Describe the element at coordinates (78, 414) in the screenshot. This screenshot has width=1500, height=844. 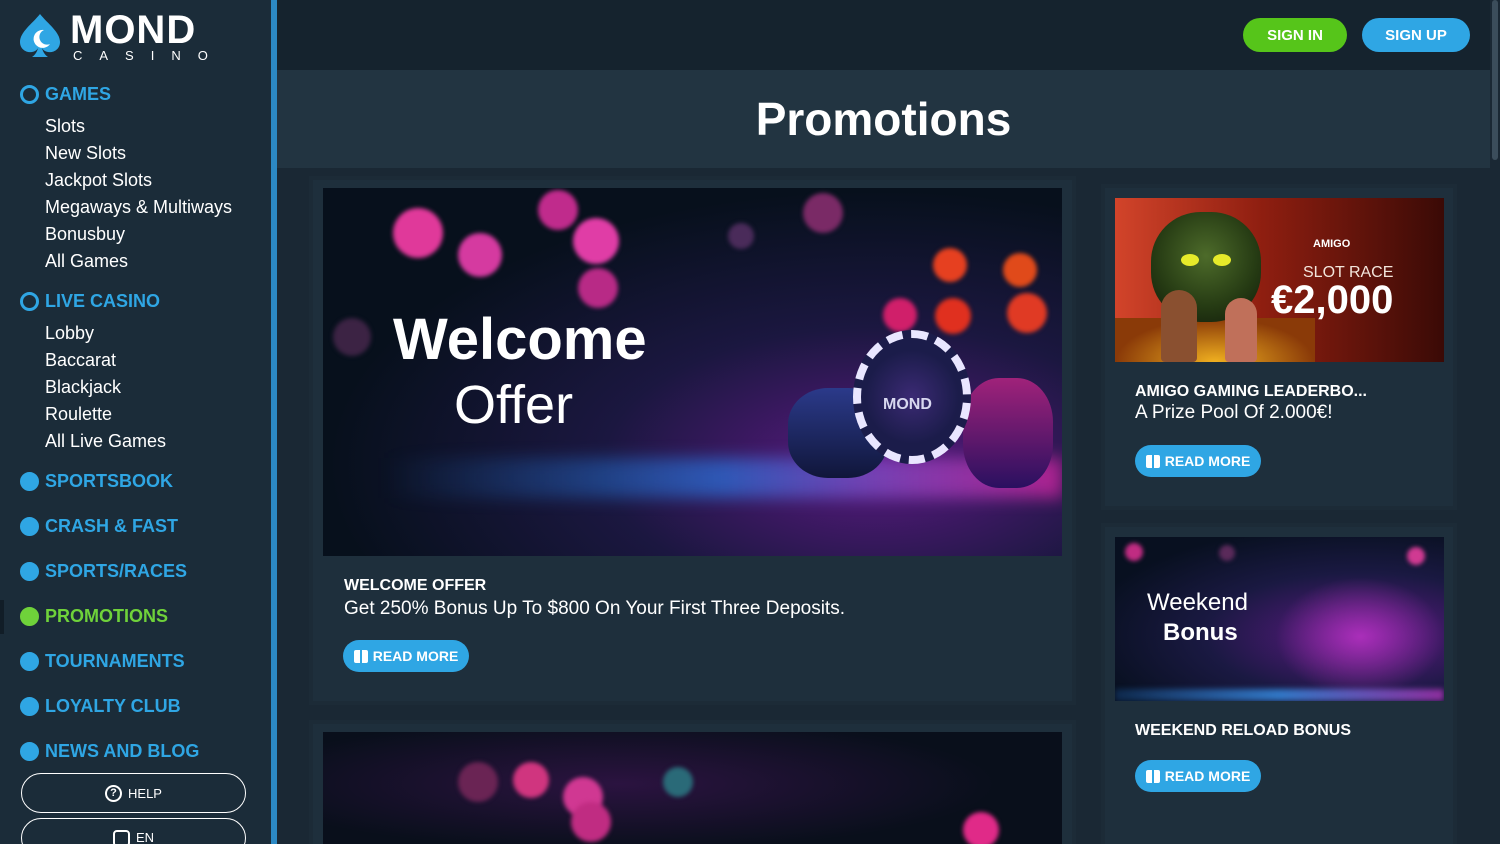
I see `nav-item-roulette: Roulette` at that location.